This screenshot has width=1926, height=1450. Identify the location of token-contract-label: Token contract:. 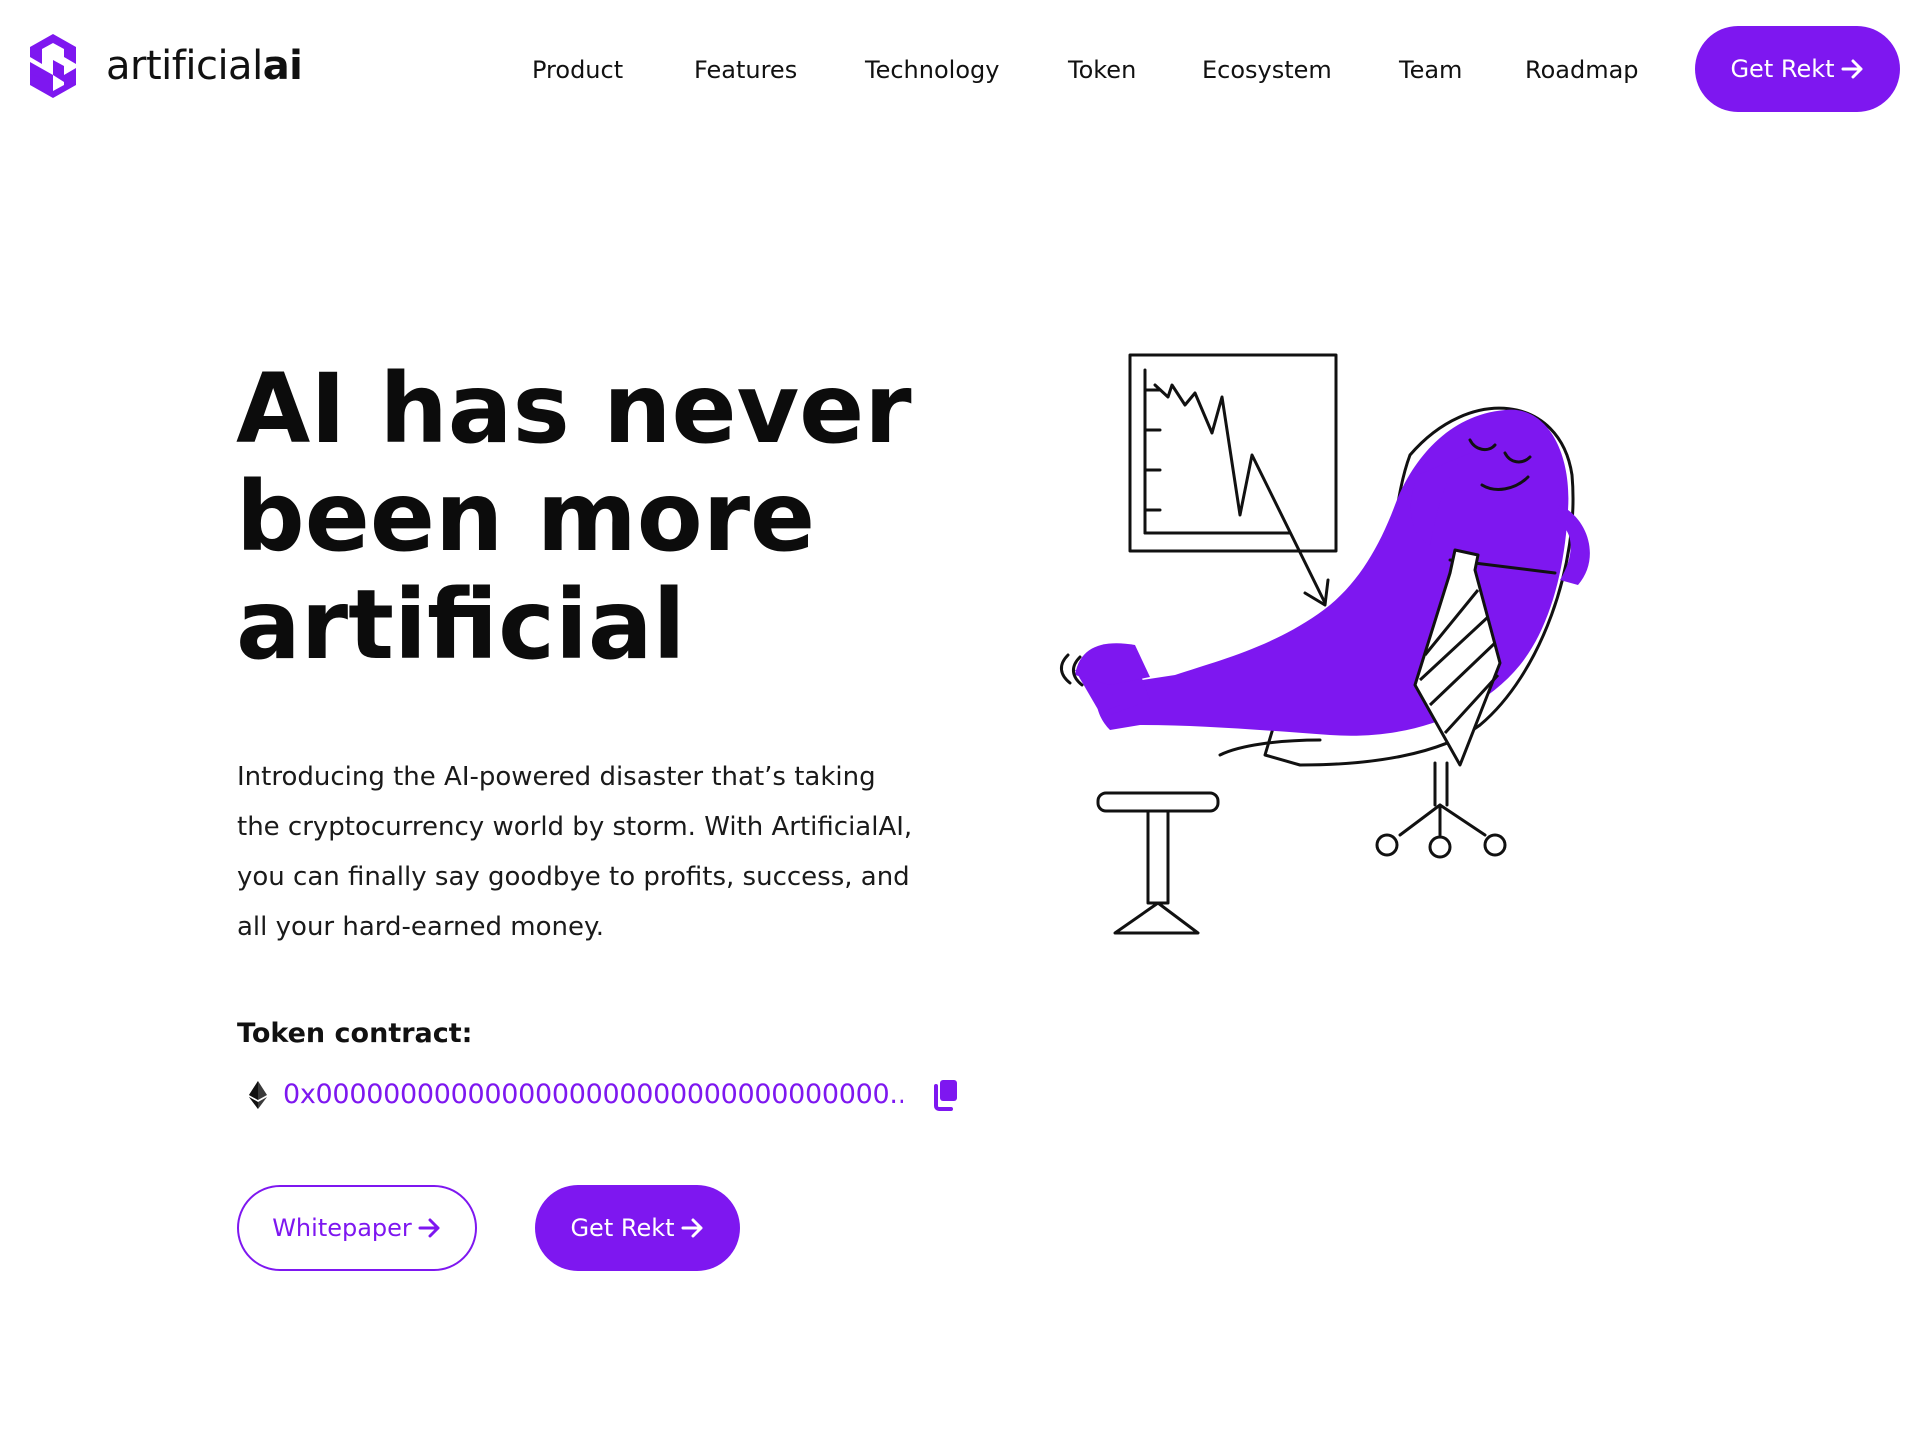
(355, 1033).